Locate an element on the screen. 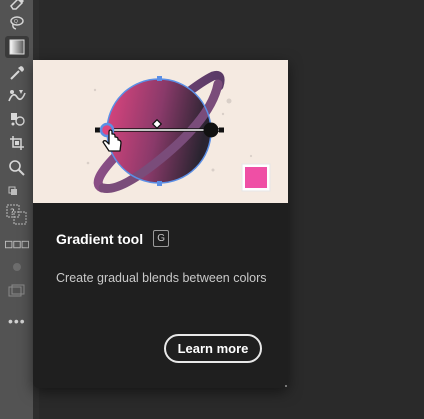  lasso-icon: Q is located at coordinates (17, 23).